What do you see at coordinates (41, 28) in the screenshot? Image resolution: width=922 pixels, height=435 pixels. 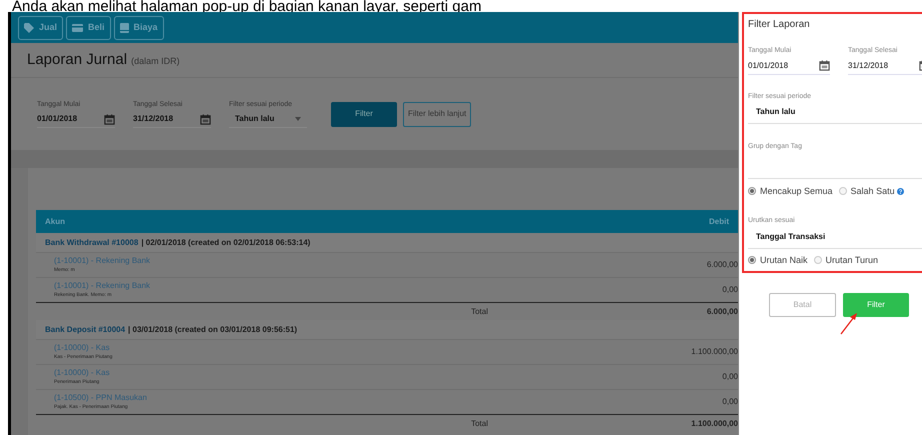 I see `toolbar-button: Jual` at bounding box center [41, 28].